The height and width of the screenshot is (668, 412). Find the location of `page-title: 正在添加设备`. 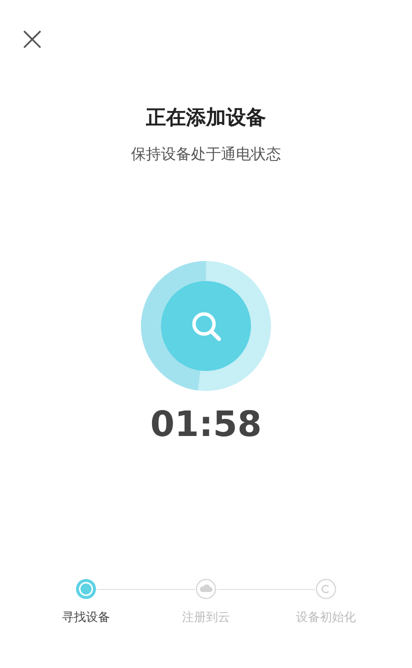

page-title: 正在添加设备 is located at coordinates (206, 117).